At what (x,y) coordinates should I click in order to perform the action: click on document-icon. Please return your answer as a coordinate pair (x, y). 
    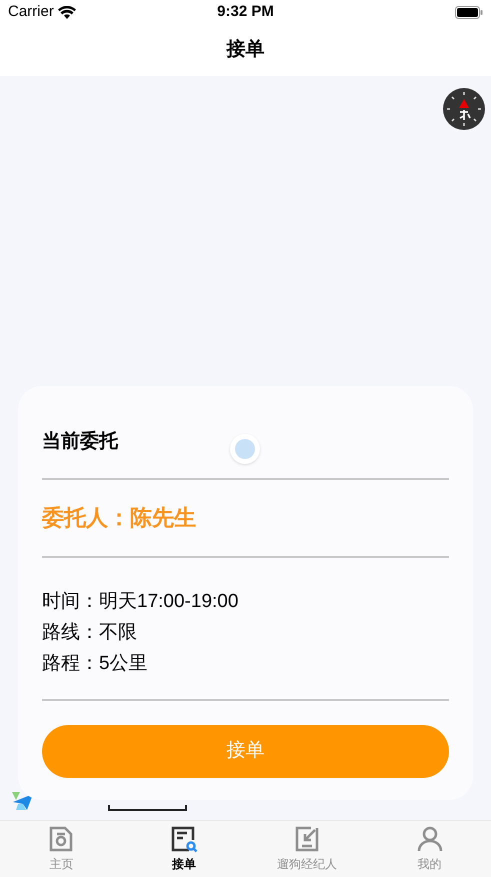
    Looking at the image, I should click on (61, 839).